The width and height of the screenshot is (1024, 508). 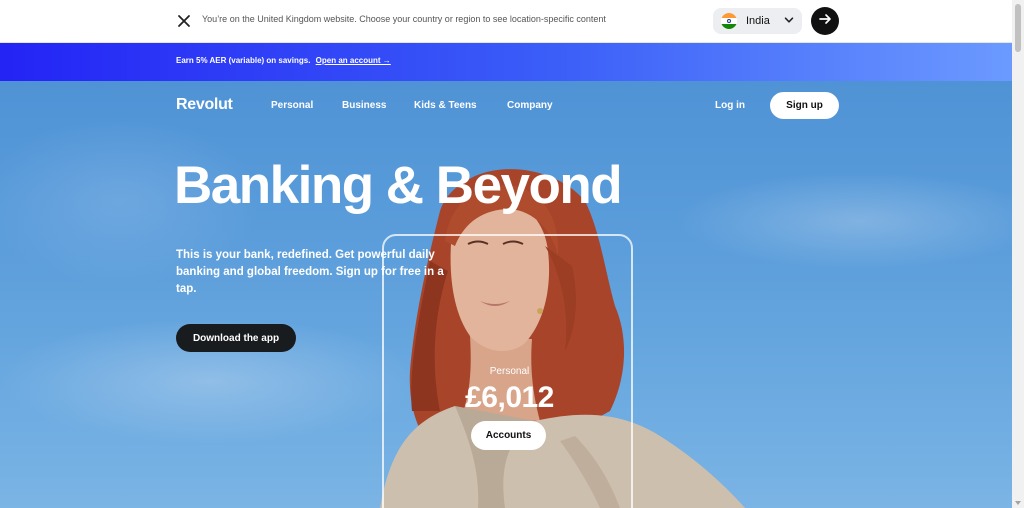 I want to click on account-card: Personal £6,012 Accounts, so click(x=507, y=371).